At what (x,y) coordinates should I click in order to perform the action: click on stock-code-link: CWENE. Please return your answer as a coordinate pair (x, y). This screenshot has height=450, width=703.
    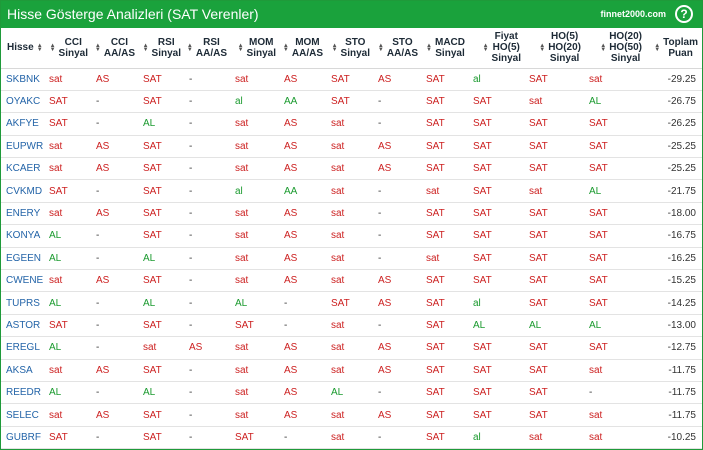
    Looking at the image, I should click on (23, 281).